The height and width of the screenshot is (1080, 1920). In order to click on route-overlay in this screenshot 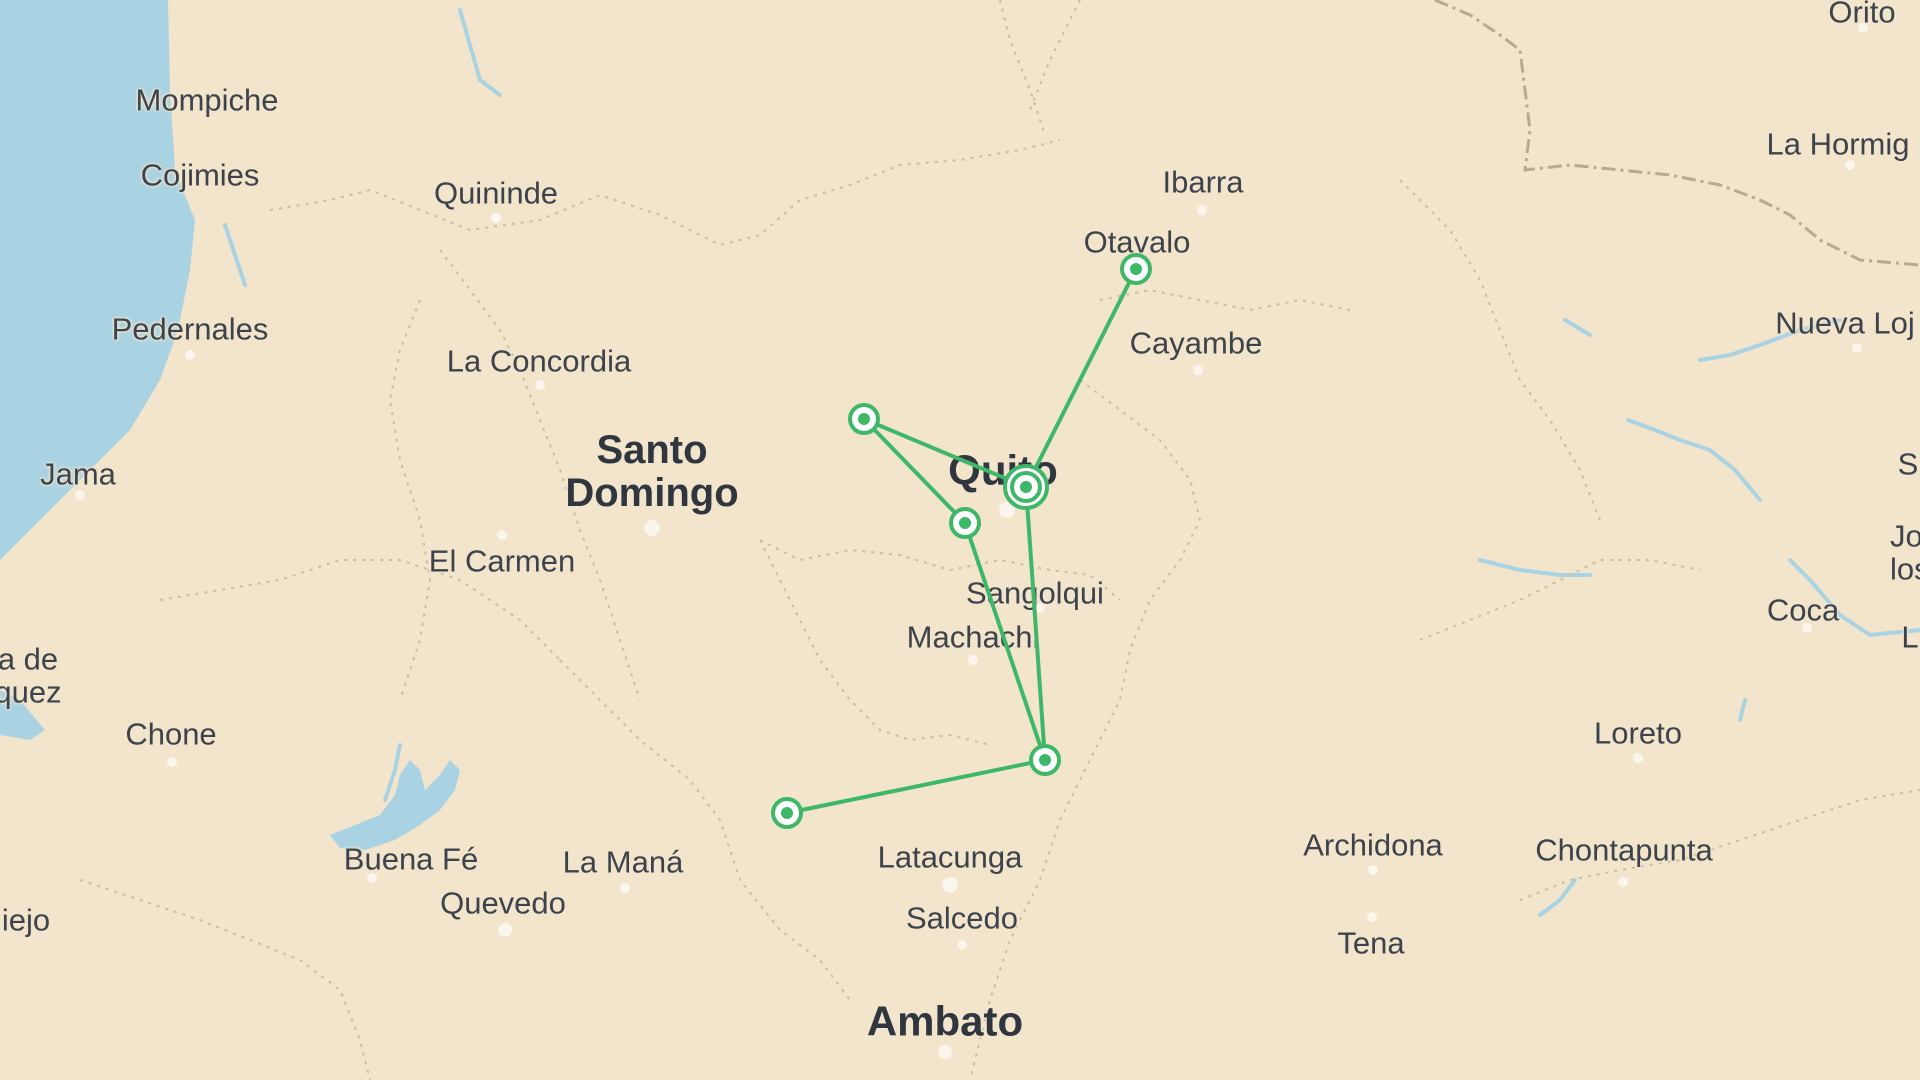, I will do `click(961, 541)`.